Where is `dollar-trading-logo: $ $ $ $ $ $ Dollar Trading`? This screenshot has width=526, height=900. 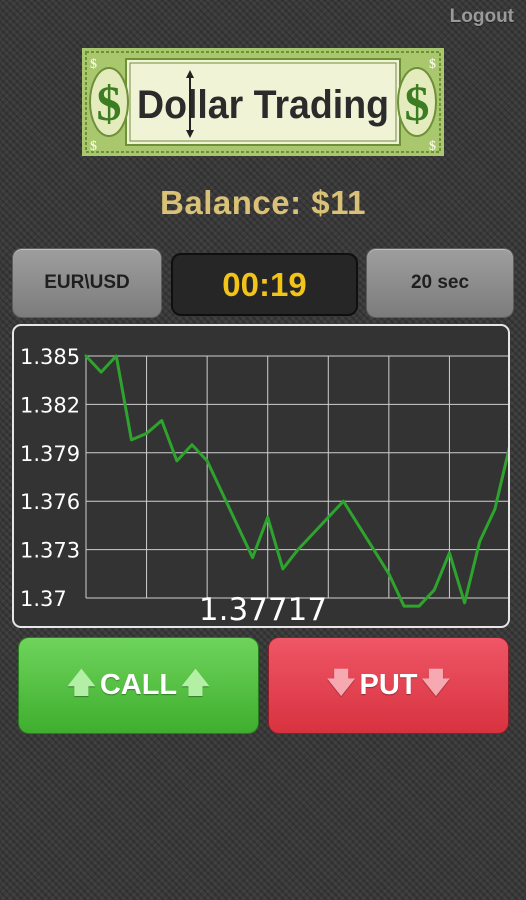
dollar-trading-logo: $ $ $ $ $ $ Dollar Trading is located at coordinates (263, 102).